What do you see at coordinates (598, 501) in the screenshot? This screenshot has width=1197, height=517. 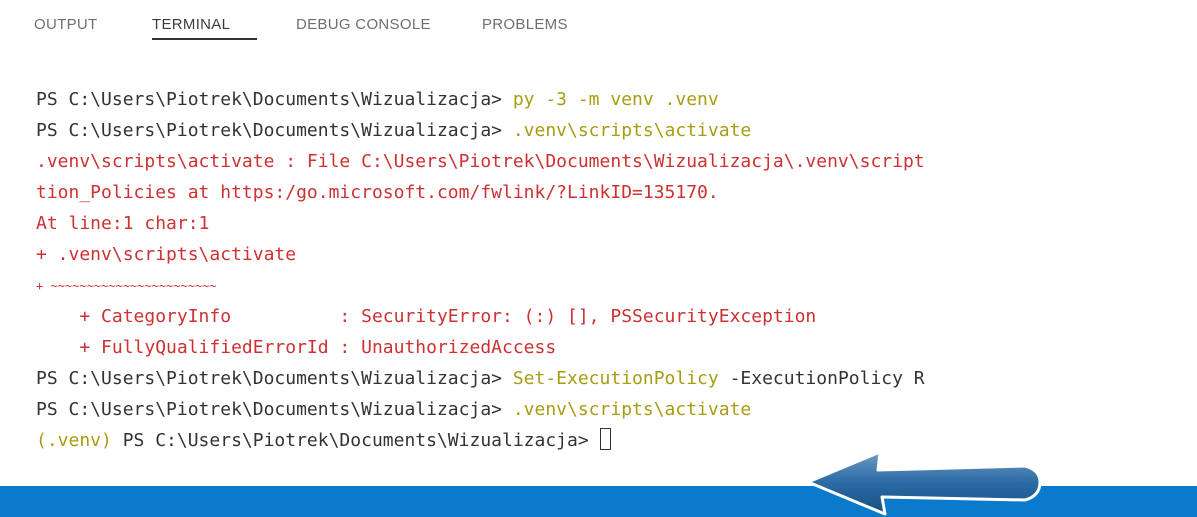 I see `status-bar` at bounding box center [598, 501].